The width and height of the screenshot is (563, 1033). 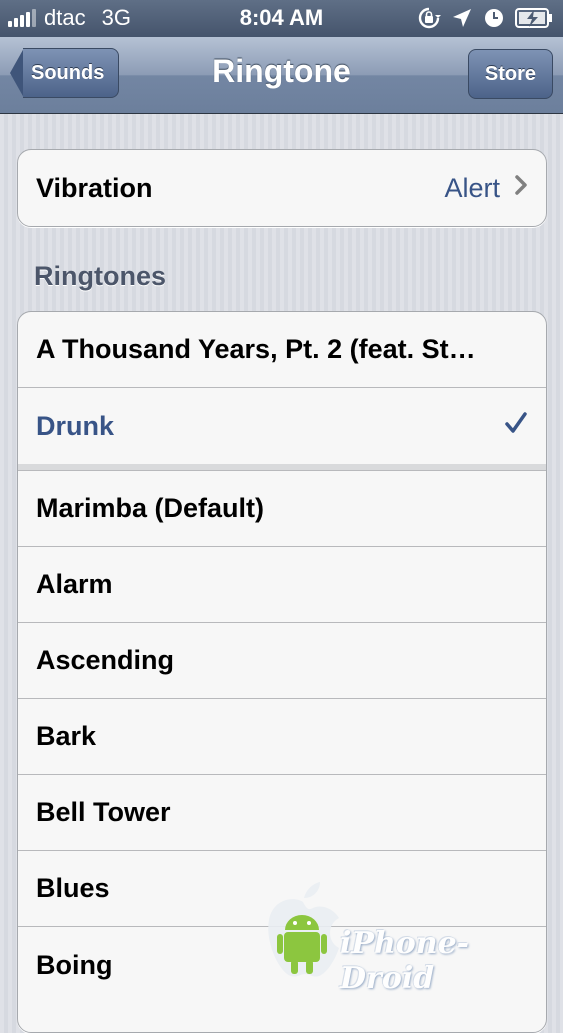 I want to click on ringtone-label: Drunk, so click(x=75, y=425).